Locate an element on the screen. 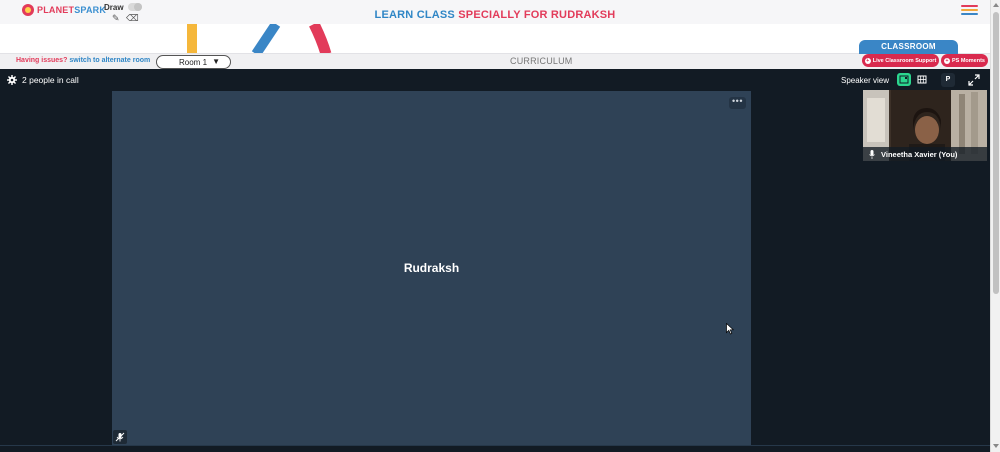 The width and height of the screenshot is (1000, 452). self-name-label: Vineetha Xavier (You) is located at coordinates (925, 154).